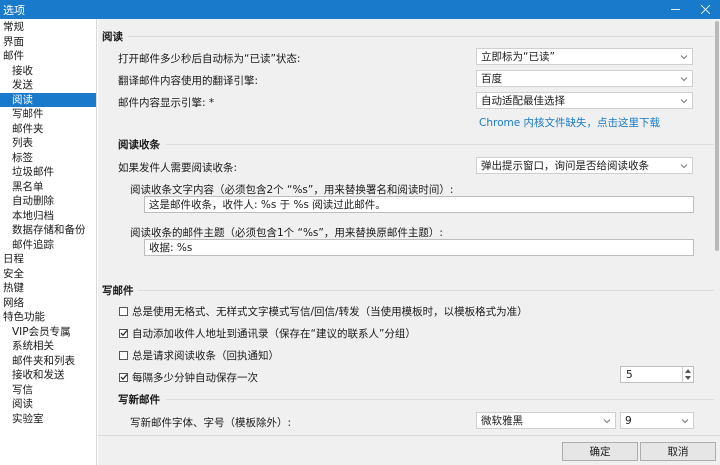 The width and height of the screenshot is (720, 465). Describe the element at coordinates (419, 247) in the screenshot. I see `receipt-subject-input: 收据: %s` at that location.